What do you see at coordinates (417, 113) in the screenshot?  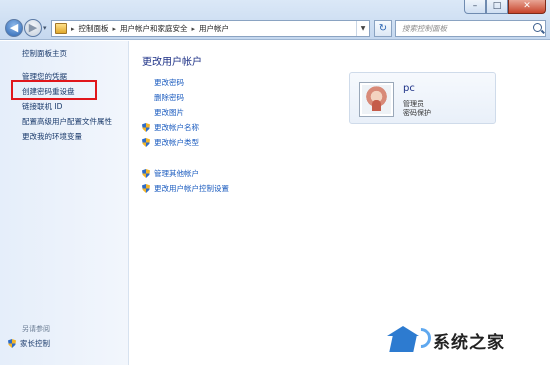 I see `user-password-status: 密码保护` at bounding box center [417, 113].